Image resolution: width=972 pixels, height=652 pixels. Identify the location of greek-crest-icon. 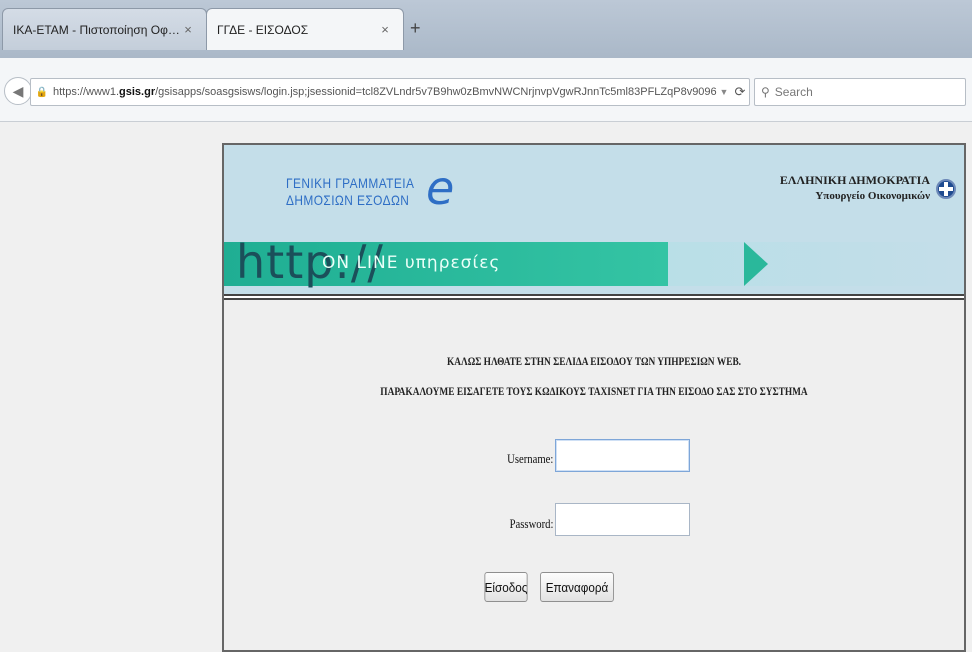
(946, 189).